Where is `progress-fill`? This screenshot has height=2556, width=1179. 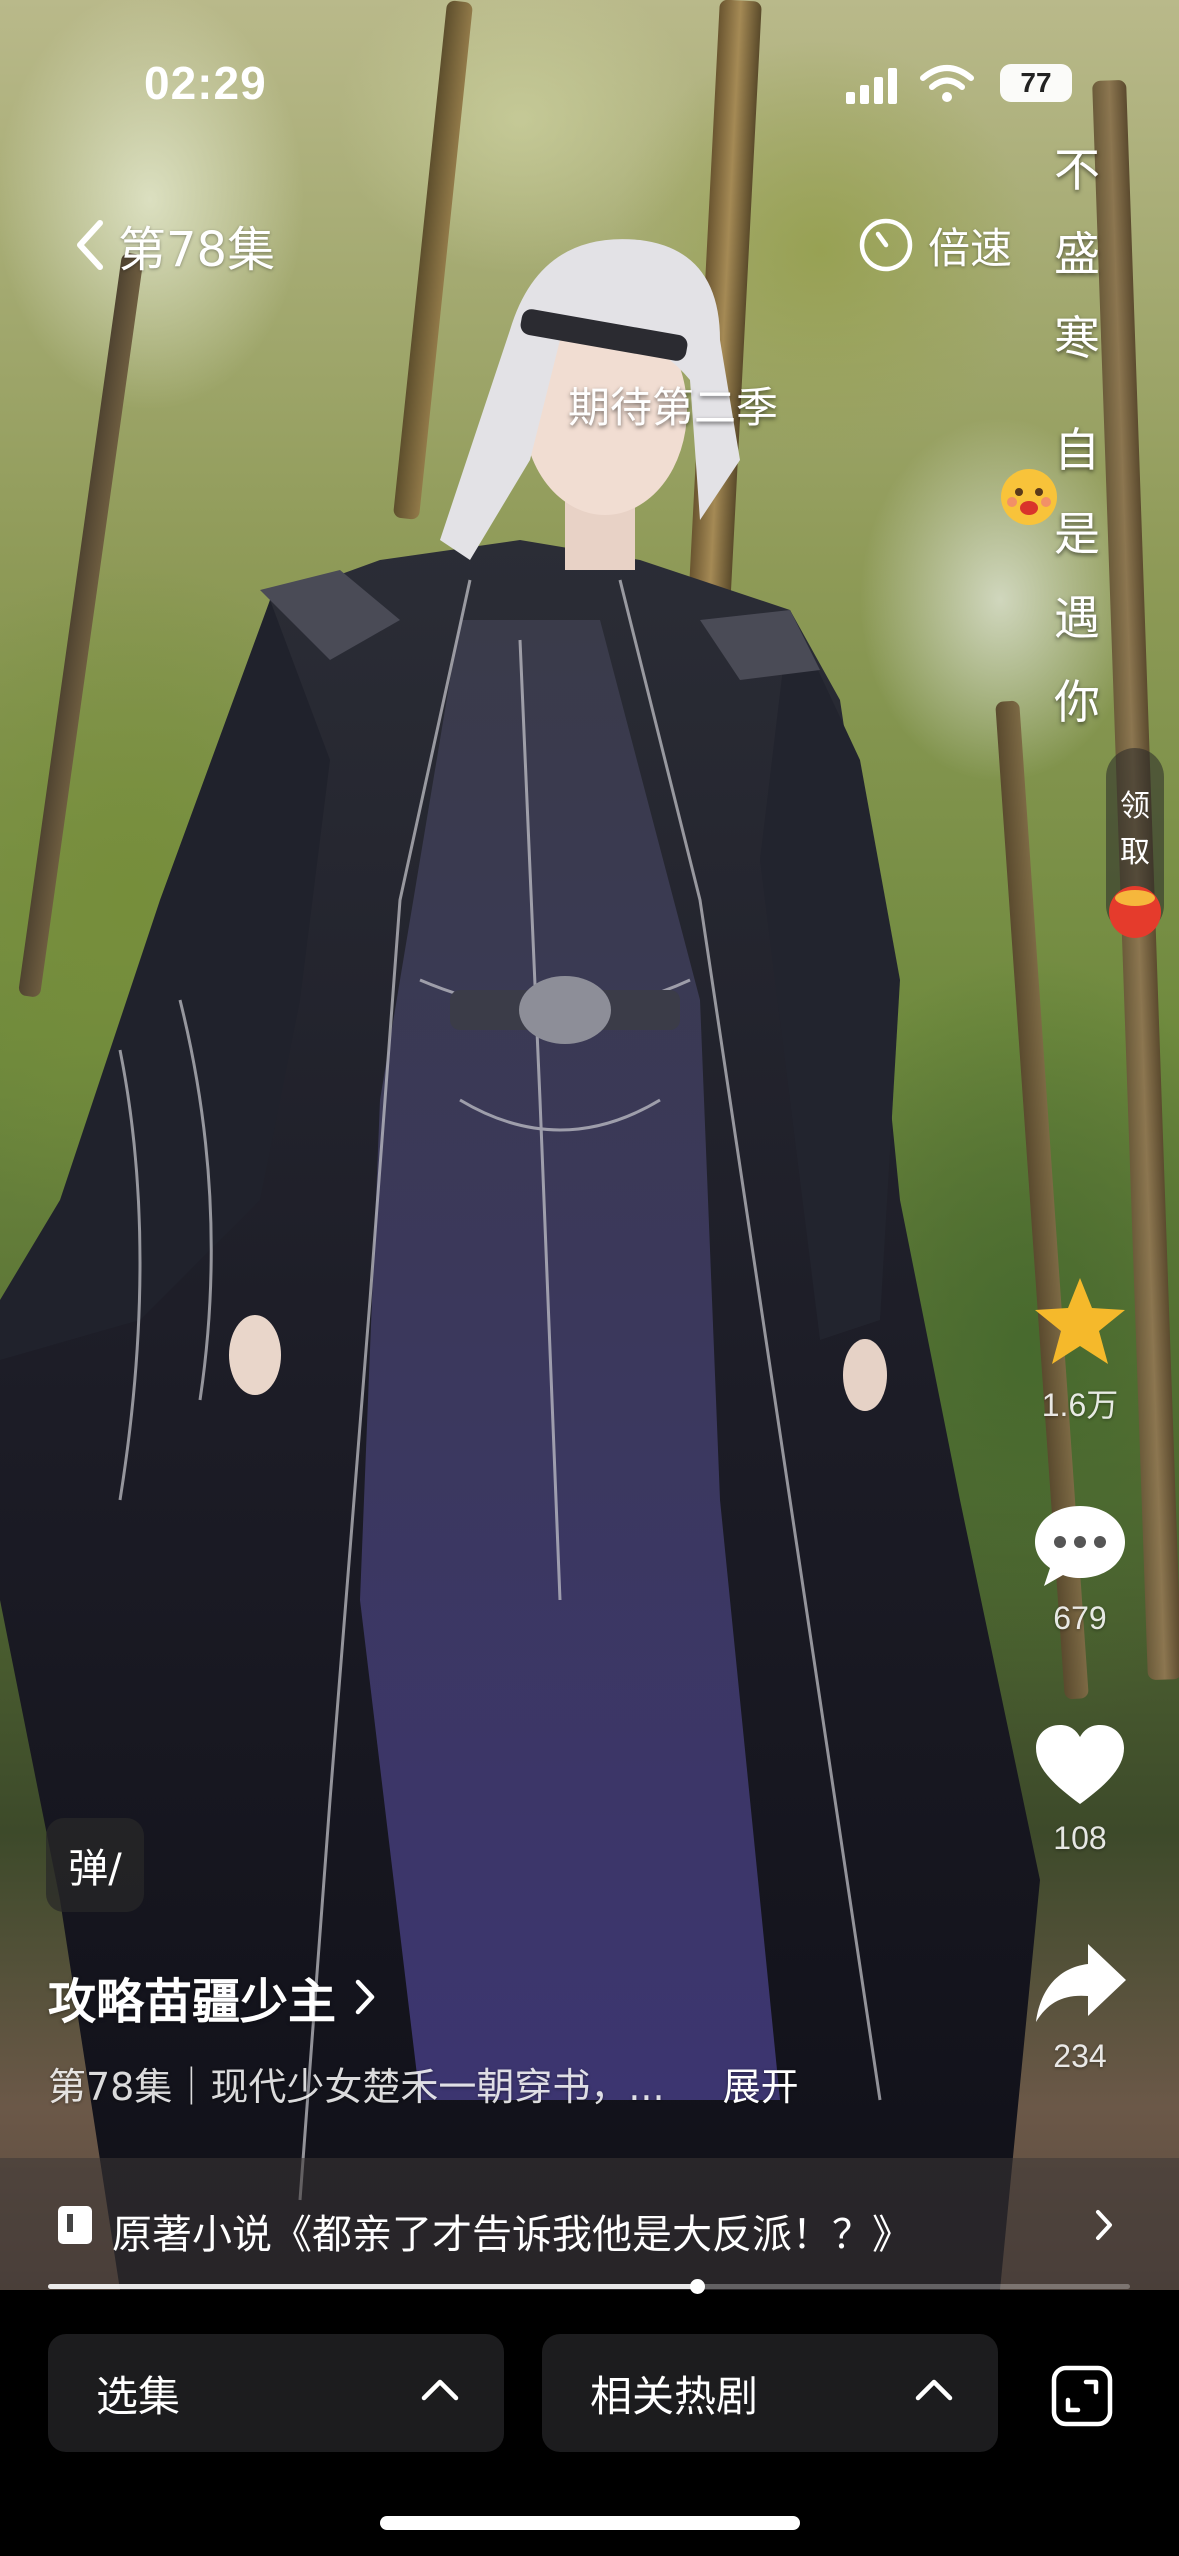
progress-fill is located at coordinates (373, 2286).